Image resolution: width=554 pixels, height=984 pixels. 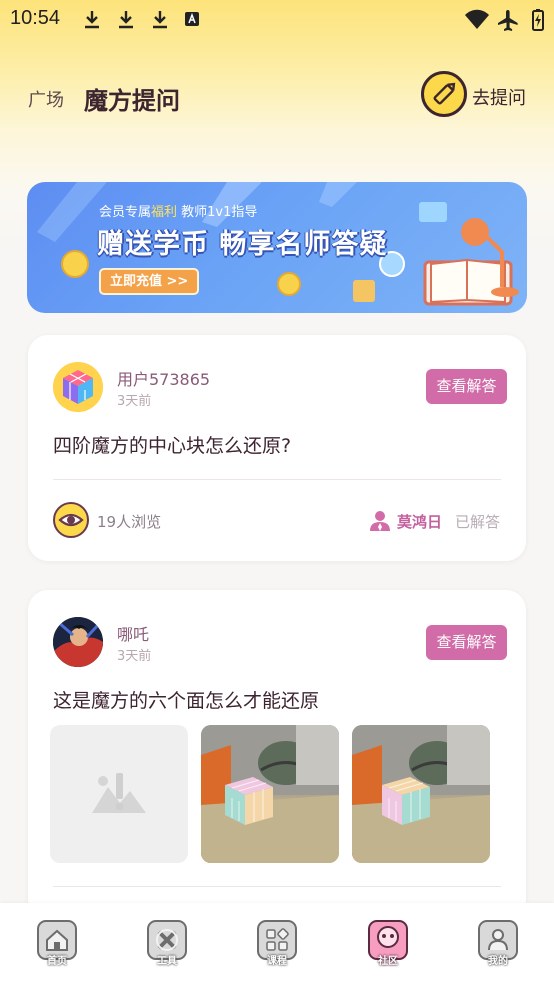 I want to click on pencil-icon, so click(x=444, y=94).